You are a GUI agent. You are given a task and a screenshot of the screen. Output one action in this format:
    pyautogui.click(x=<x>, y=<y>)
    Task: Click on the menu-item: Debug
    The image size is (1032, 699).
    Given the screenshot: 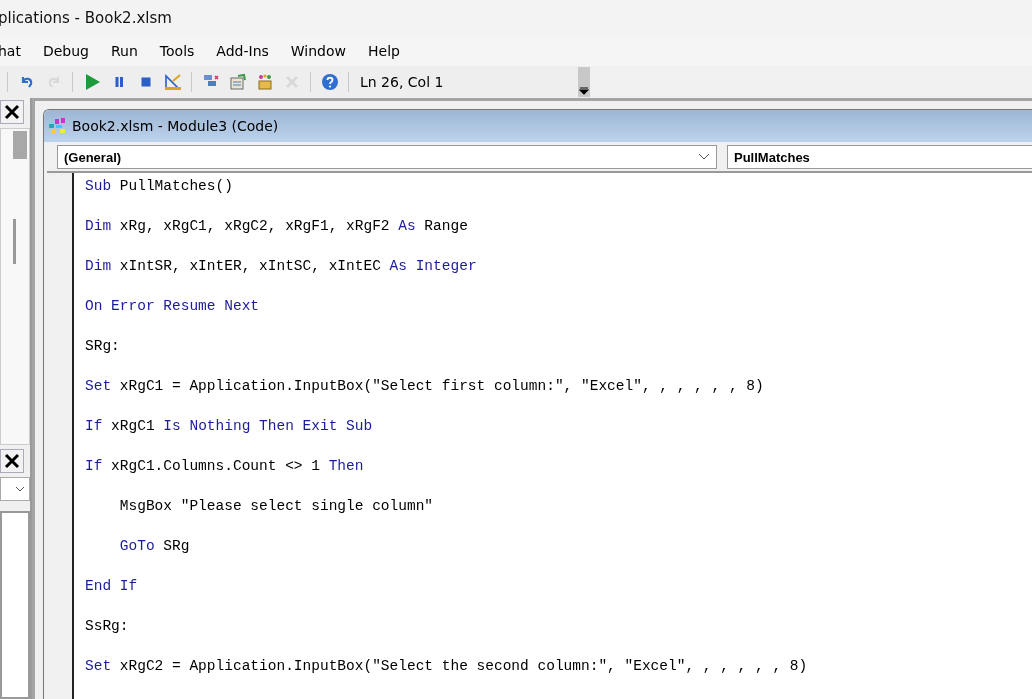 What is the action you would take?
    pyautogui.click(x=71, y=51)
    